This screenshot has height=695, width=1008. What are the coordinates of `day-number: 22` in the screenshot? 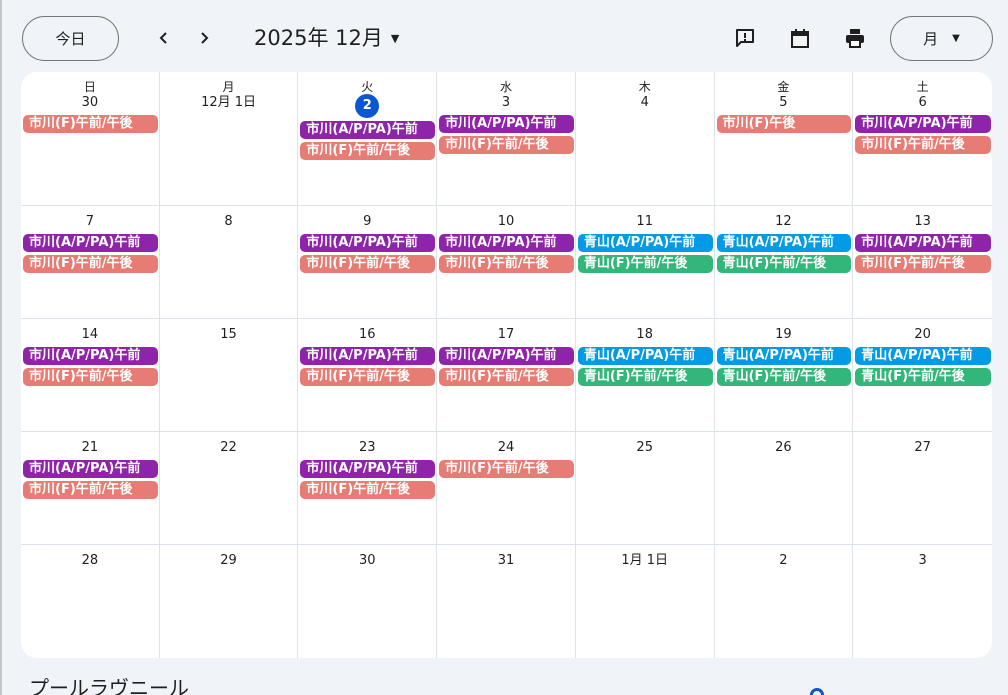 It's located at (228, 448).